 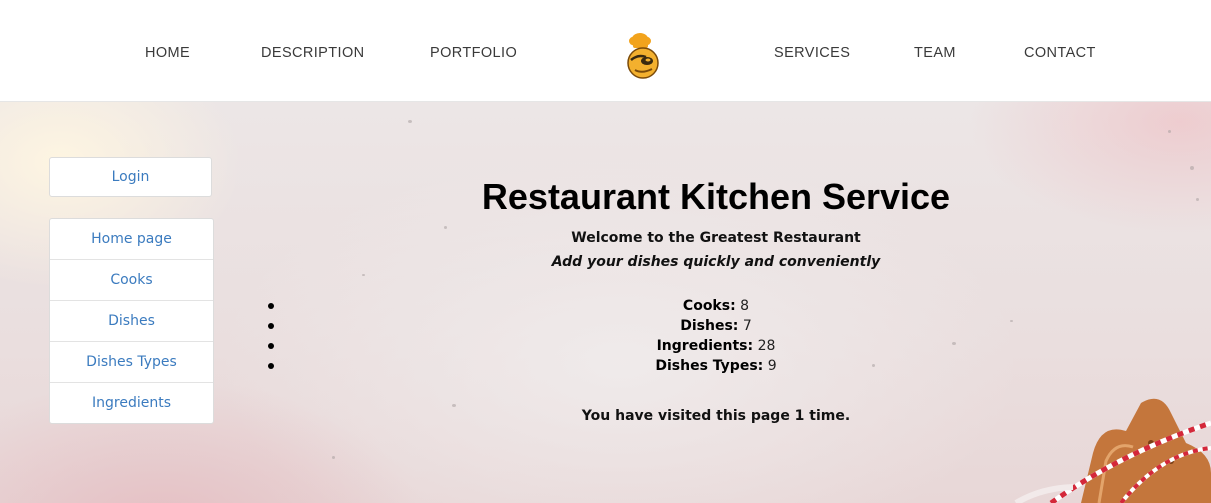 I want to click on sidebar-item-home-page: Home page, so click(x=131, y=239).